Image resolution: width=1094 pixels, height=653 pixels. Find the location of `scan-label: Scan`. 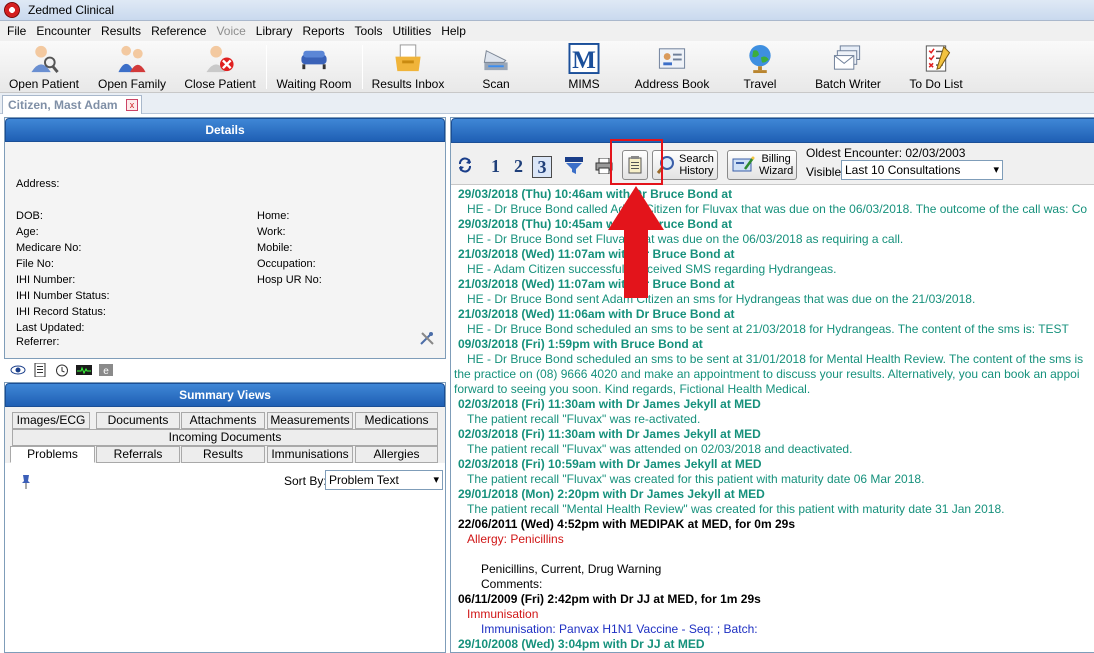

scan-label: Scan is located at coordinates (496, 84).